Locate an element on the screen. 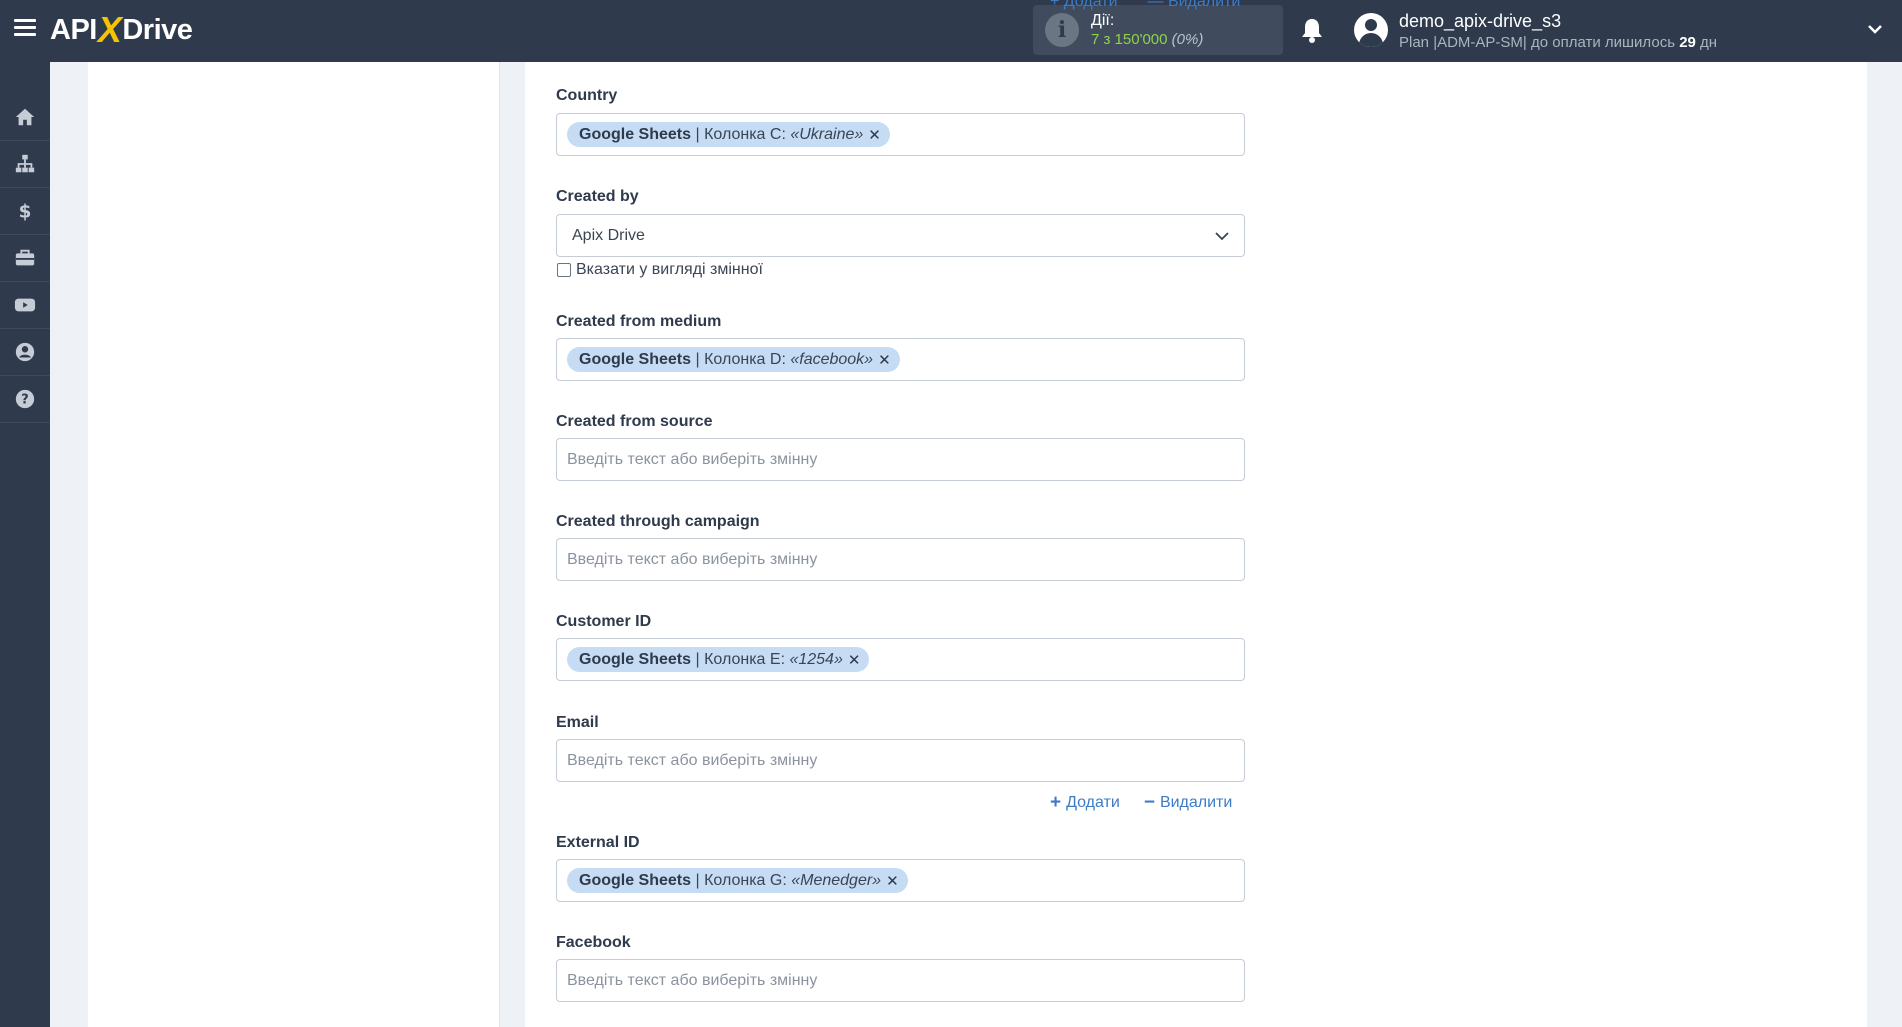  email-actions: + Додати − Видалити is located at coordinates (1141, 802).